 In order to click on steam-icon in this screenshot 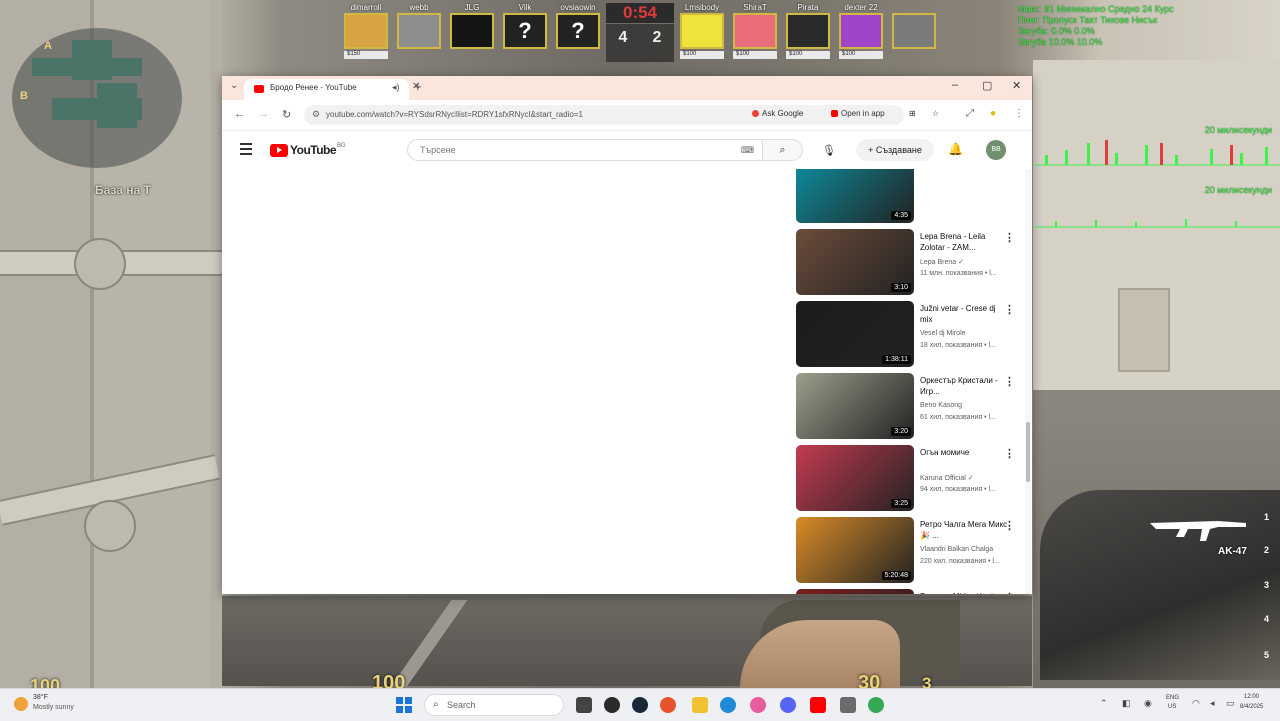, I will do `click(640, 705)`.